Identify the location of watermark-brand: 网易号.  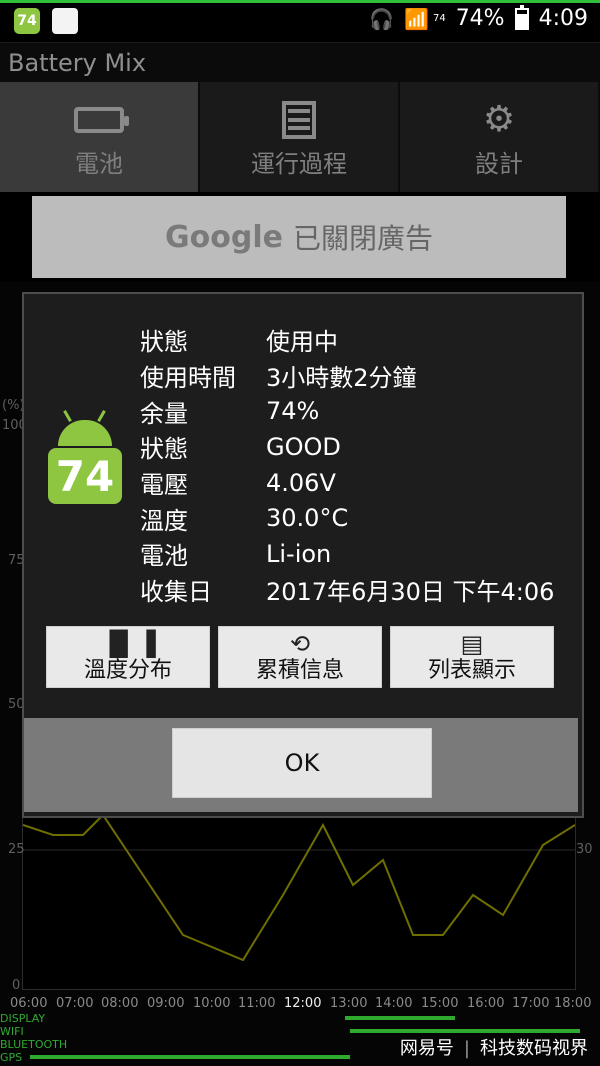
(426, 1048).